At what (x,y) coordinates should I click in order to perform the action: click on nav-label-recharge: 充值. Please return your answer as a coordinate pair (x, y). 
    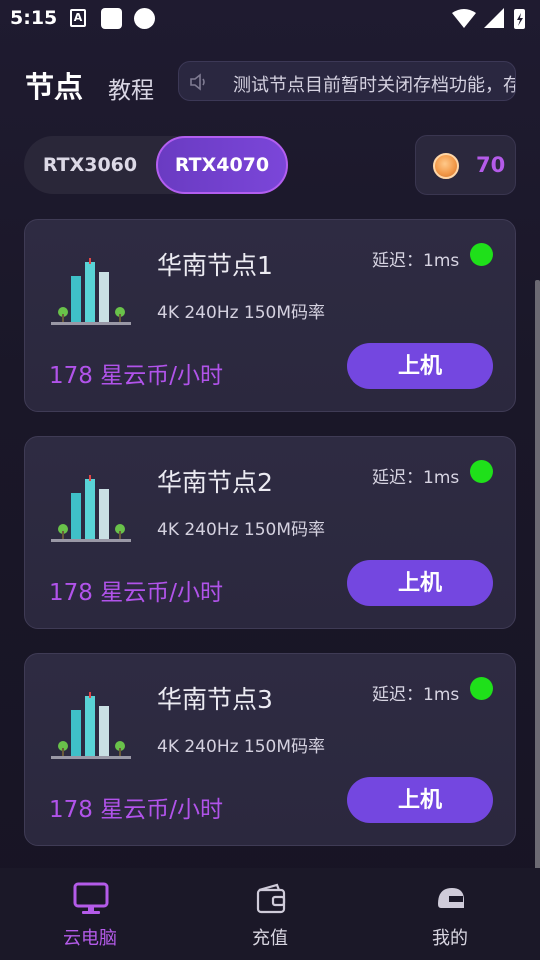
    Looking at the image, I should click on (270, 938).